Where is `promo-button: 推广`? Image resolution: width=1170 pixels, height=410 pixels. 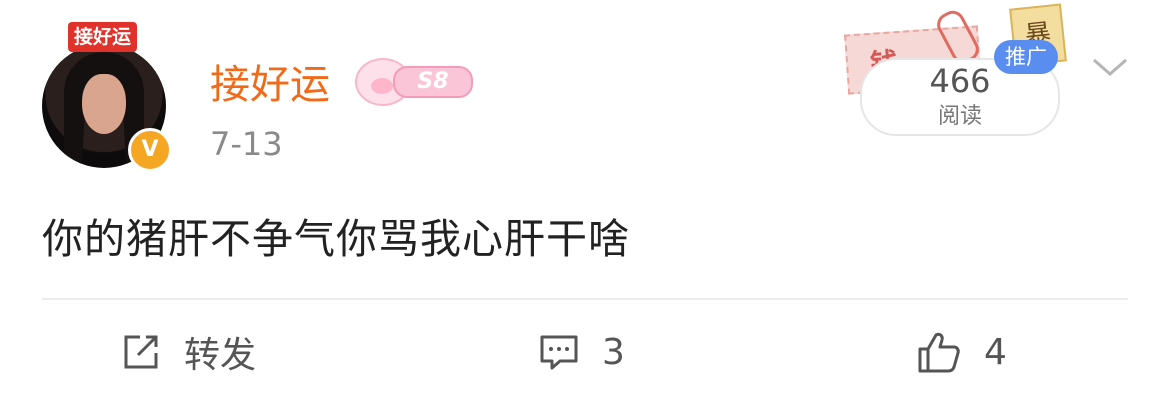
promo-button: 推广 is located at coordinates (1026, 57).